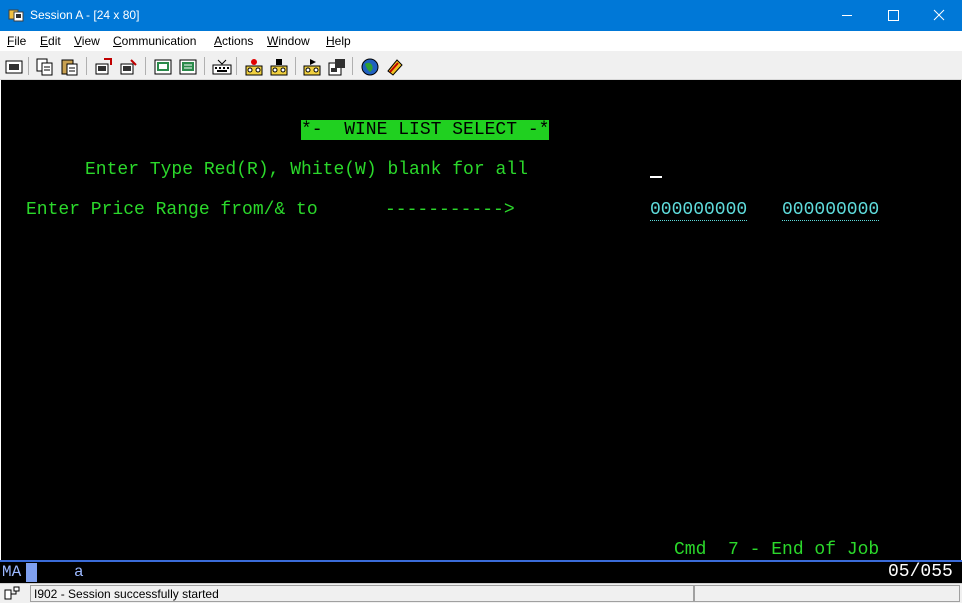  I want to click on menu-window: Window, so click(288, 41).